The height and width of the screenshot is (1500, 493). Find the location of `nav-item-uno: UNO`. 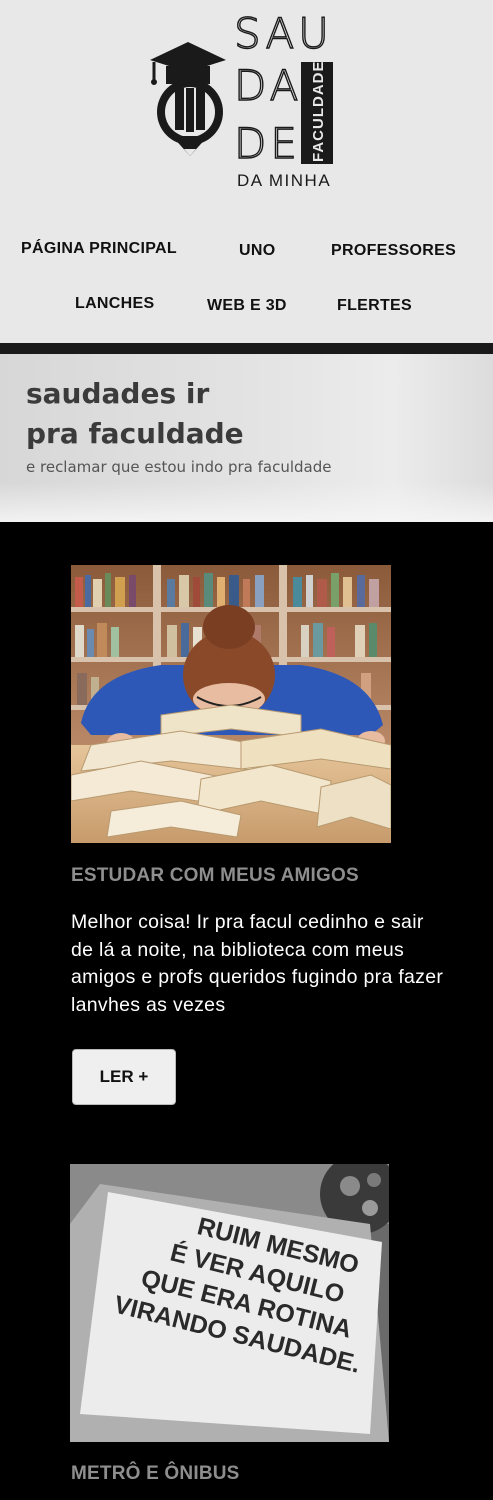

nav-item-uno: UNO is located at coordinates (257, 251).